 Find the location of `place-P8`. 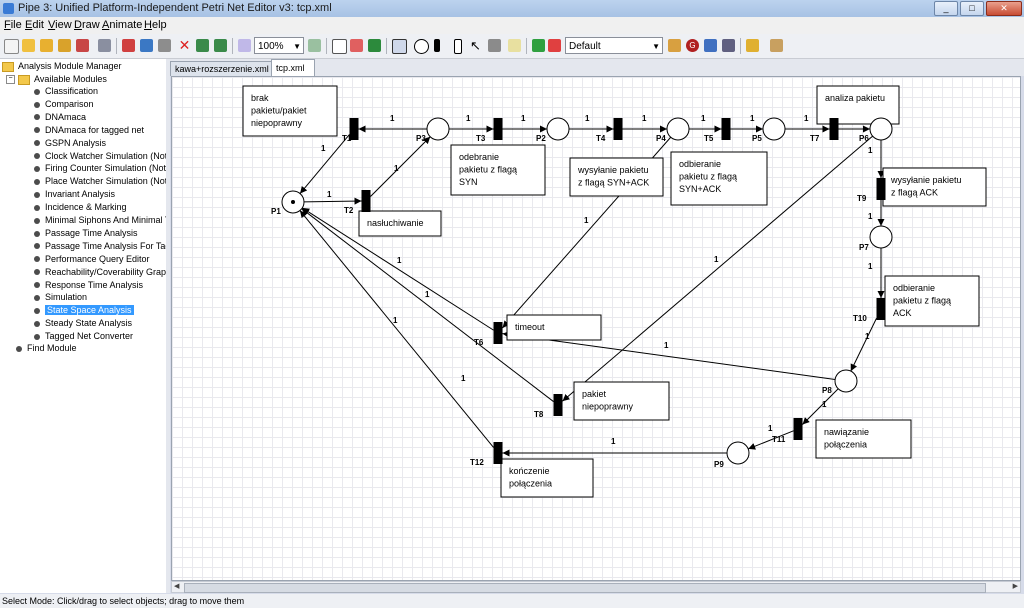

place-P8 is located at coordinates (846, 381).